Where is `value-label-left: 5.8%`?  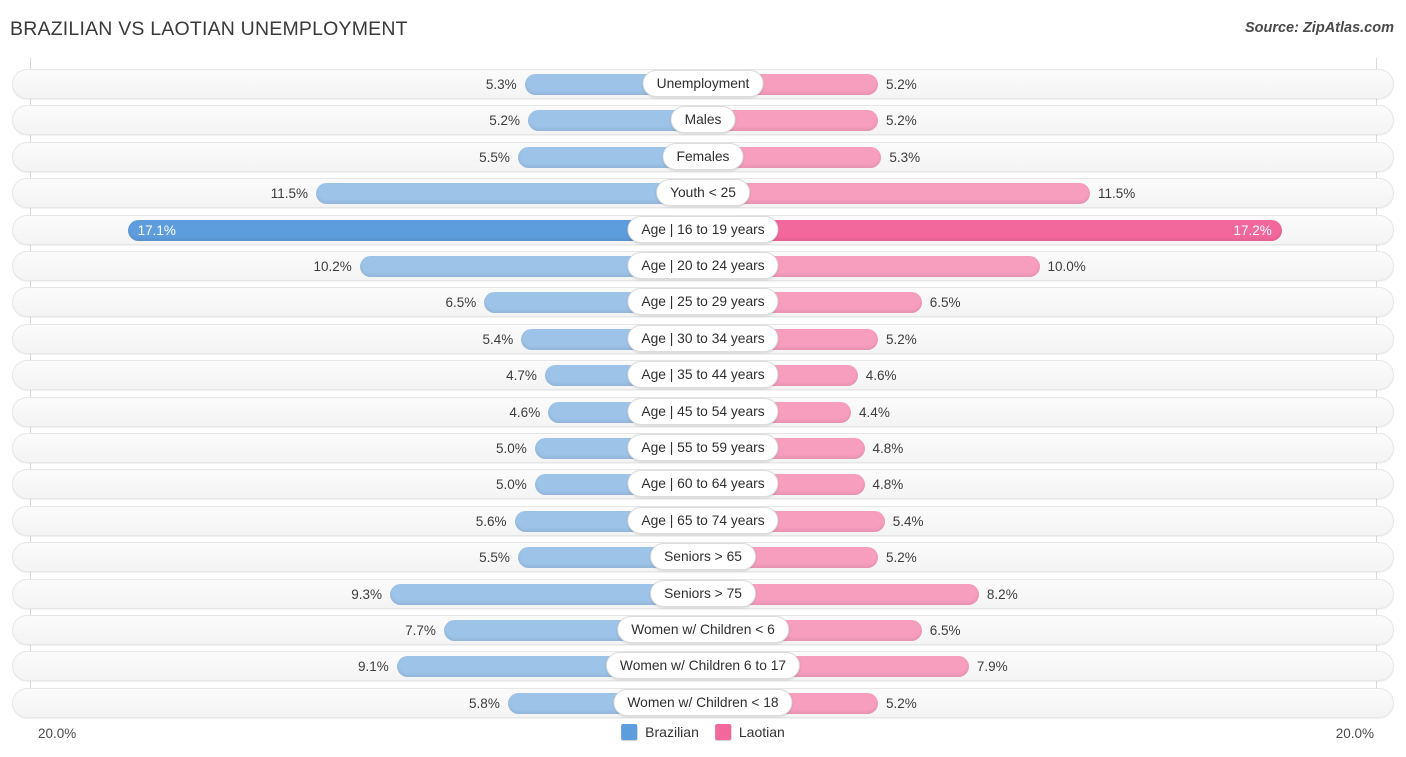 value-label-left: 5.8% is located at coordinates (484, 703).